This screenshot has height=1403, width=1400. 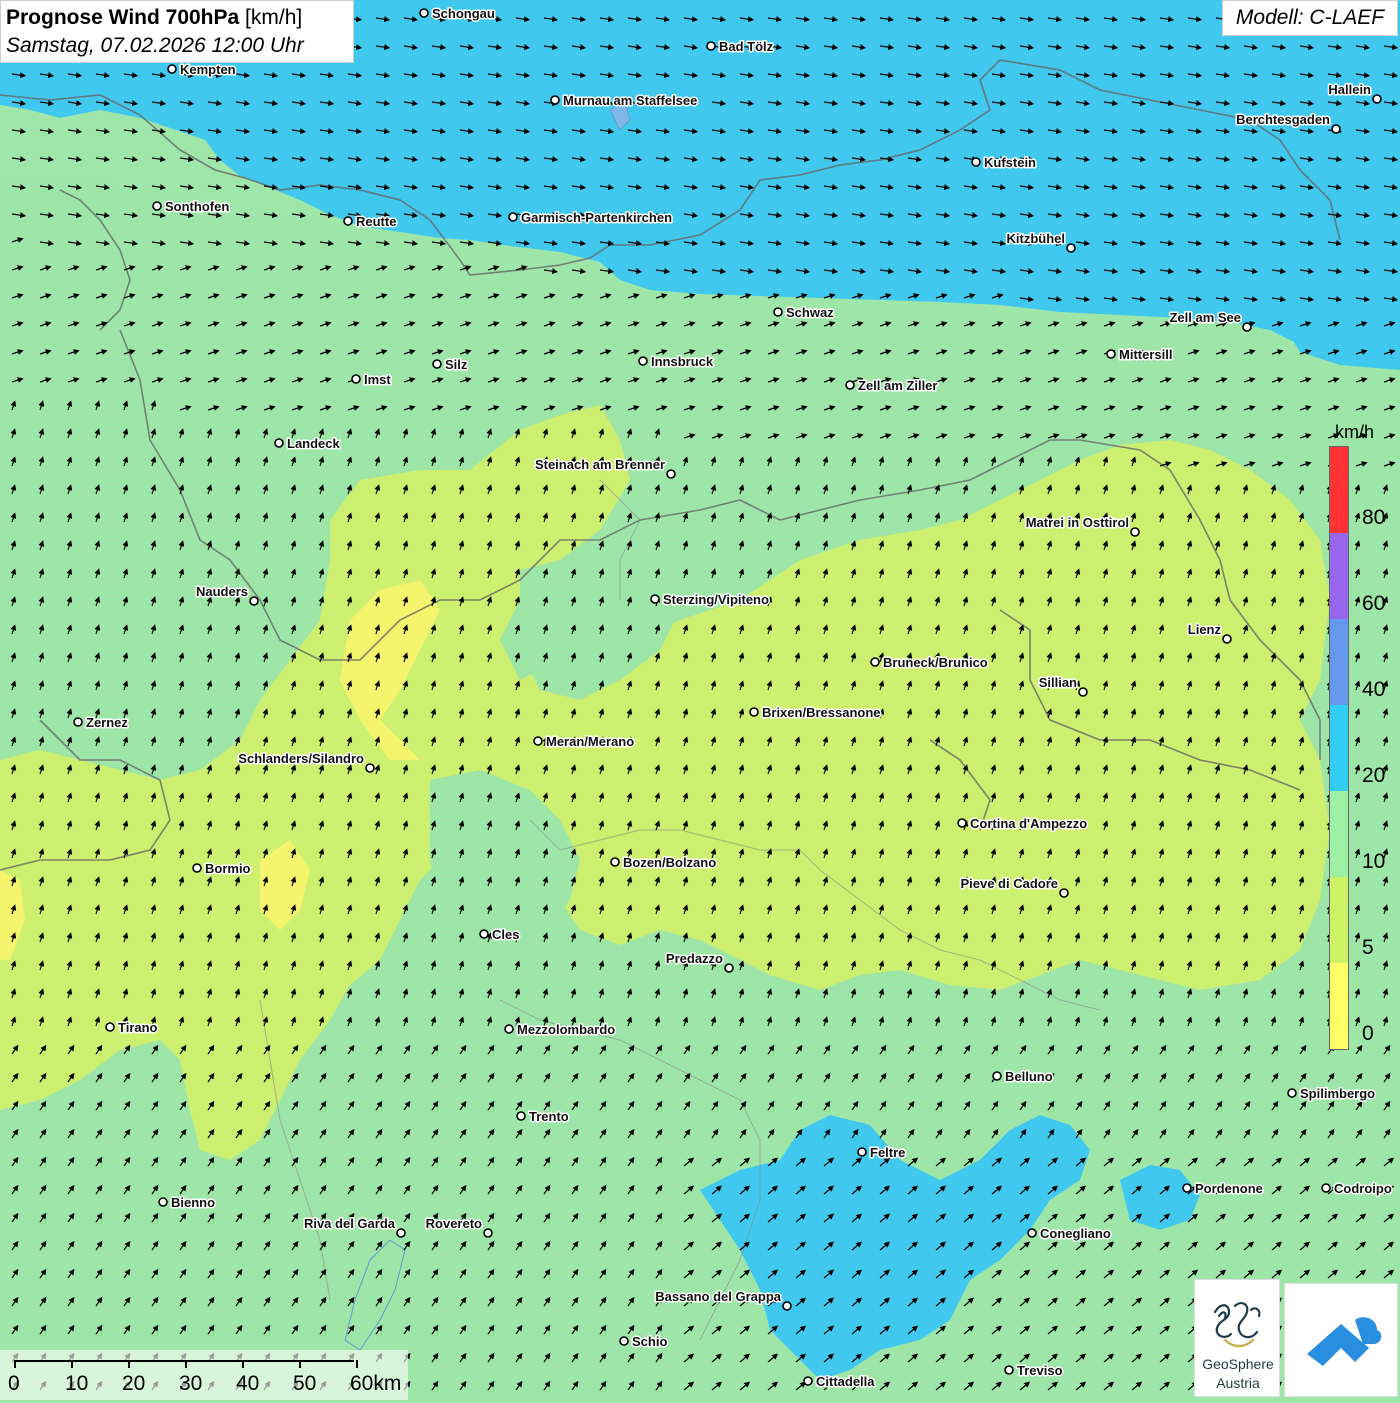 What do you see at coordinates (1374, 603) in the screenshot?
I see `legend-tick-label: 60` at bounding box center [1374, 603].